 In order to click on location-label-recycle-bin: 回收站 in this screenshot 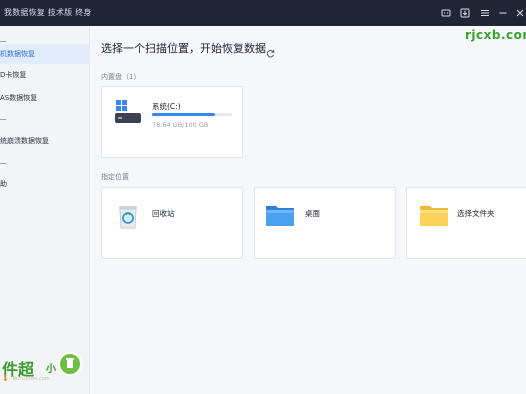, I will do `click(163, 213)`.